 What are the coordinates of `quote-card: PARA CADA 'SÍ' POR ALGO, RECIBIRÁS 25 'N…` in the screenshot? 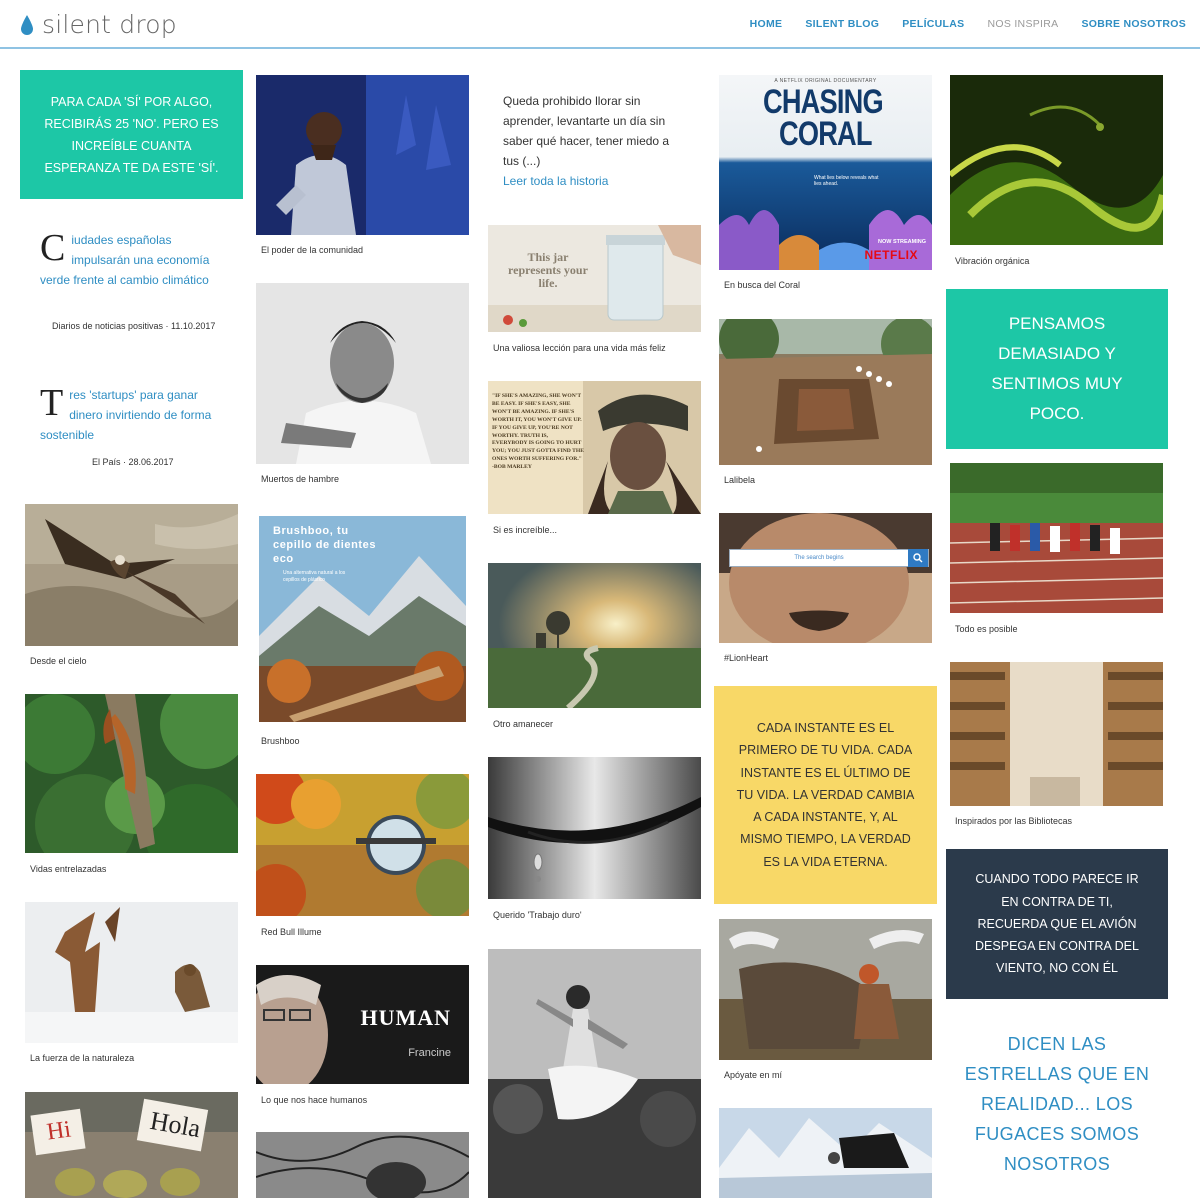 It's located at (131, 134).